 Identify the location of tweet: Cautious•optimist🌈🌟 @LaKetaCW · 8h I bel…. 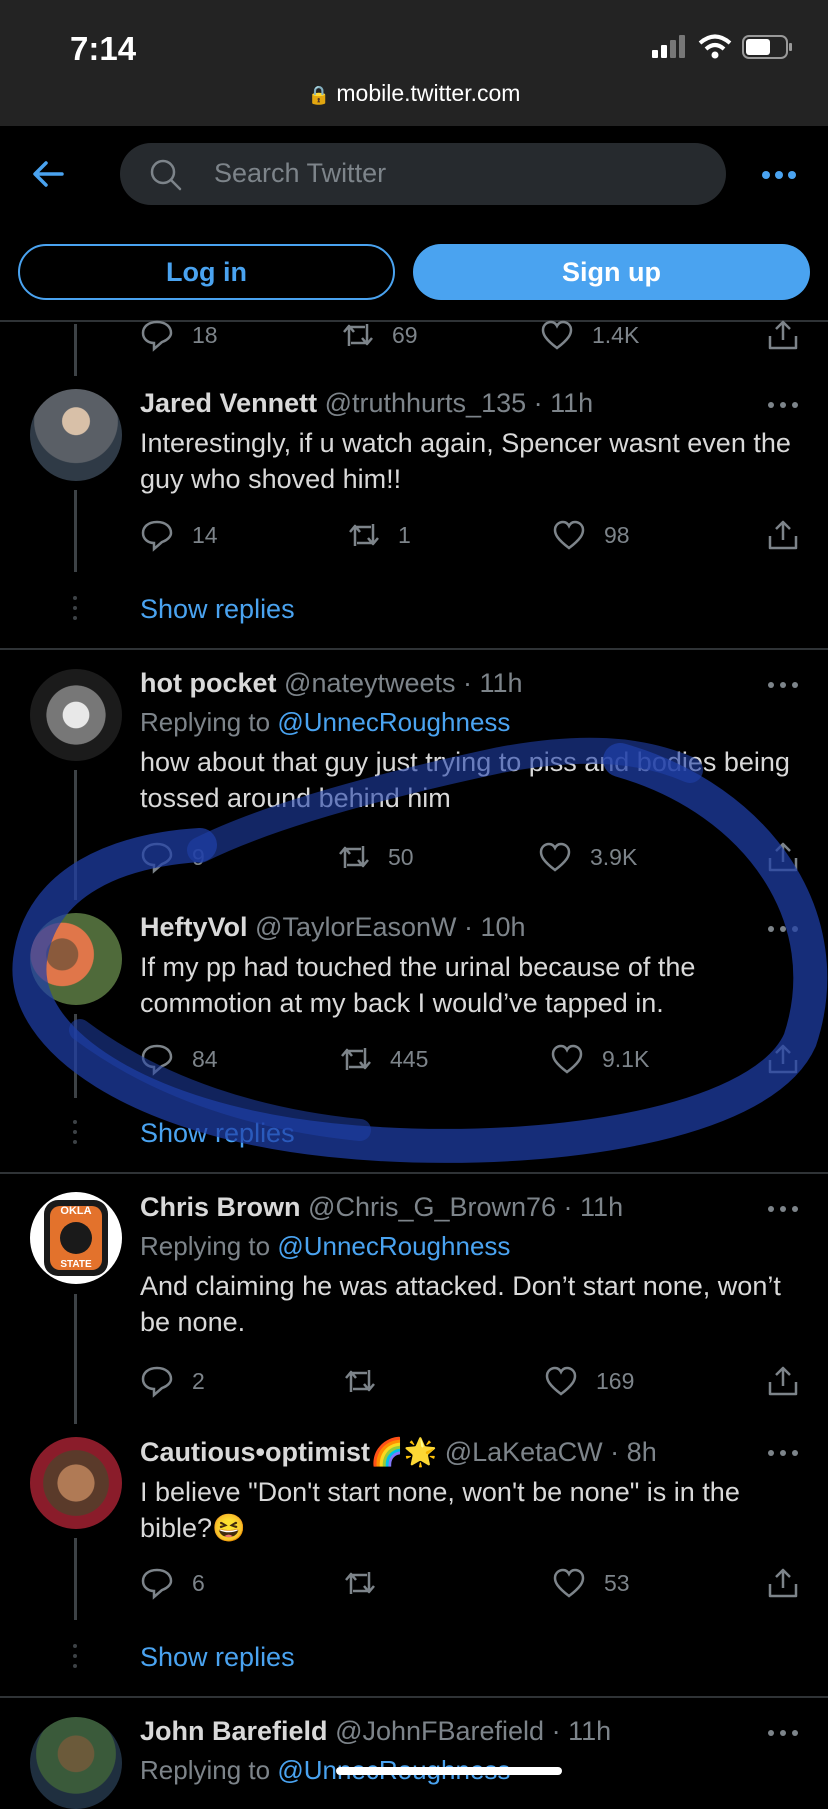
(470, 1491).